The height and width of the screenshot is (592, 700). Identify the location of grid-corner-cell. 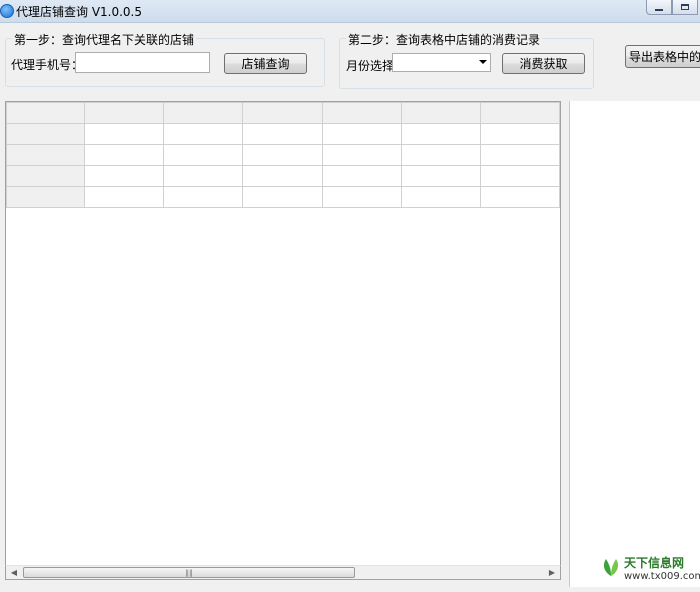
(46, 113).